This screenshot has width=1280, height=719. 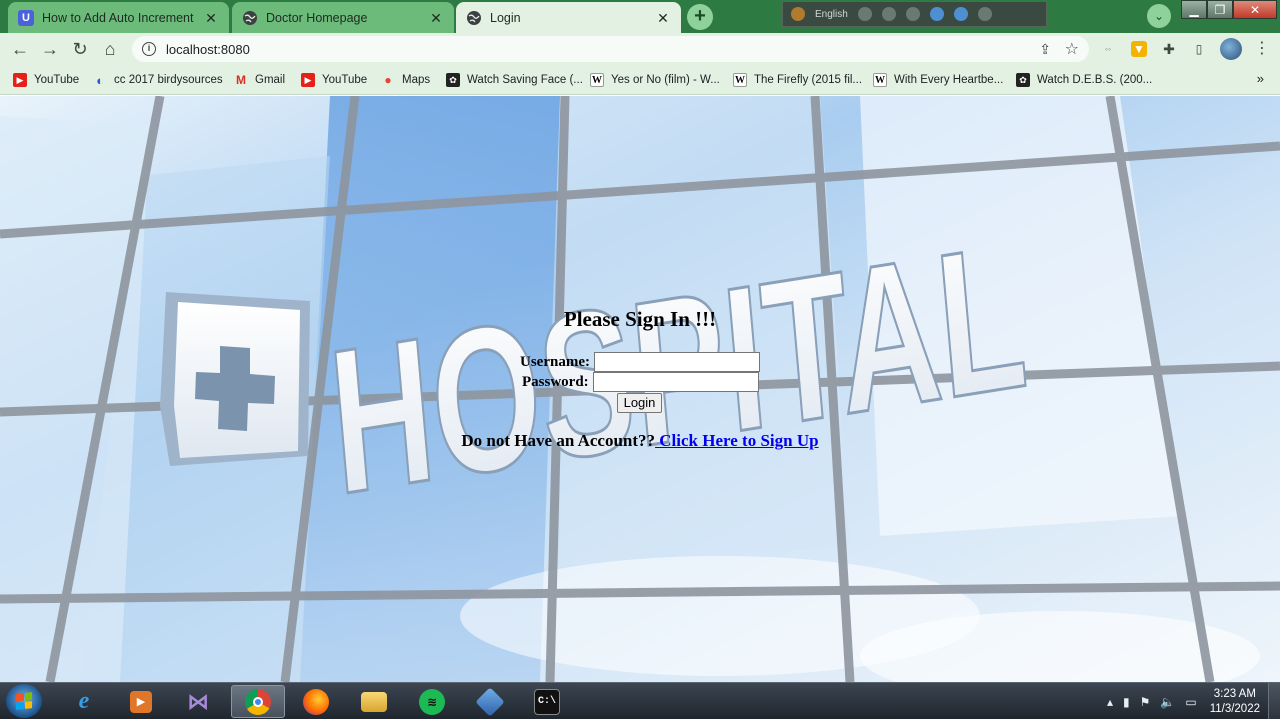 What do you see at coordinates (198, 701) in the screenshot?
I see `visual-studio-icon: ⋈` at bounding box center [198, 701].